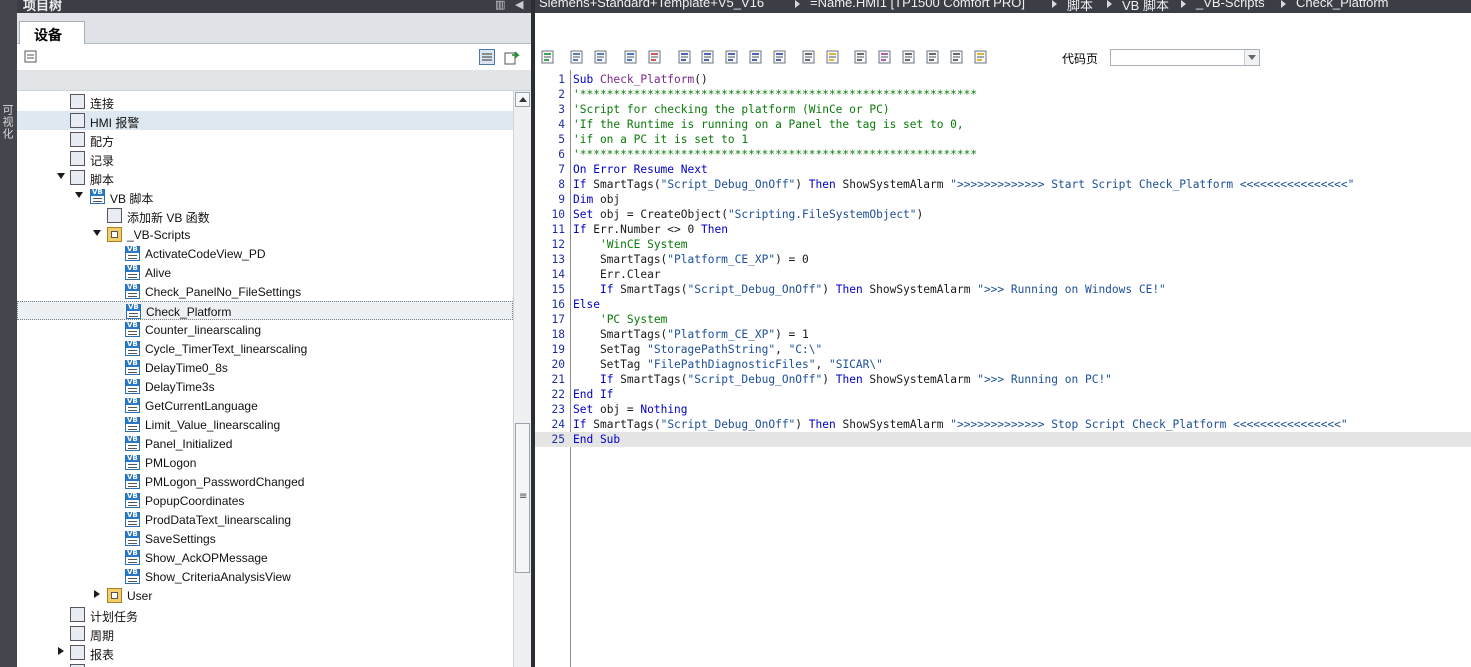 The width and height of the screenshot is (1471, 667). Describe the element at coordinates (1145, 6) in the screenshot. I see `breadcrumb-item: VB 脚本` at that location.